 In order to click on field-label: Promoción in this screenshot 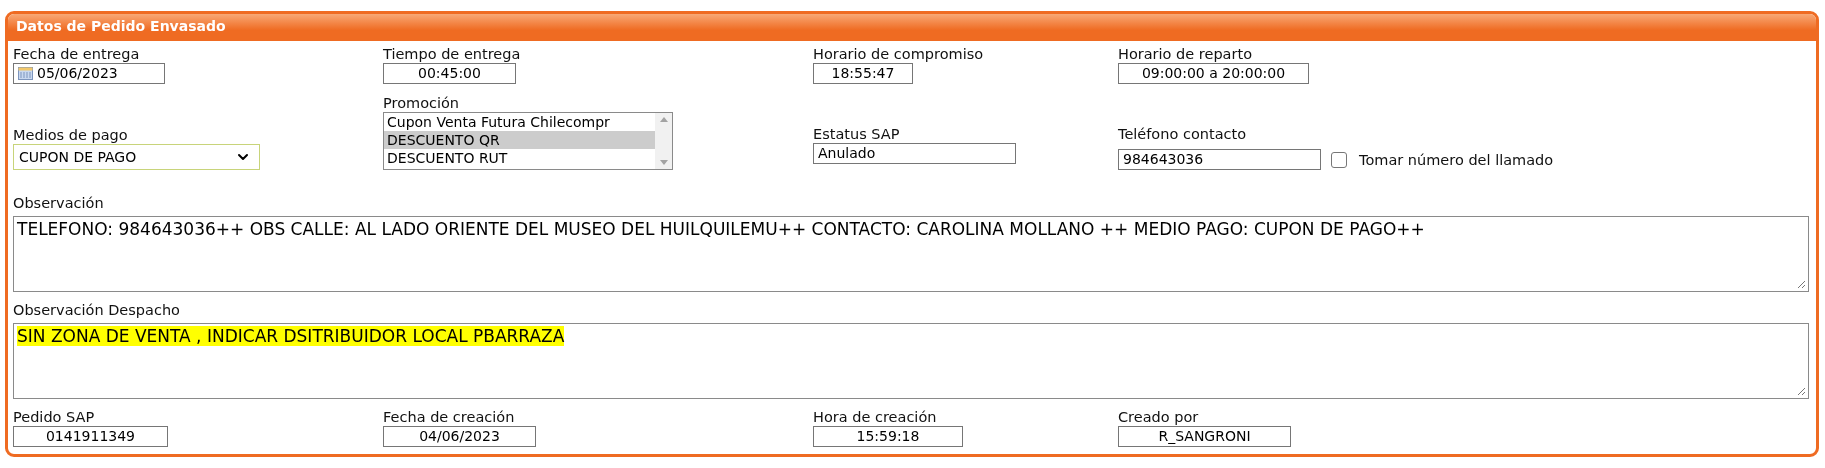, I will do `click(422, 103)`.